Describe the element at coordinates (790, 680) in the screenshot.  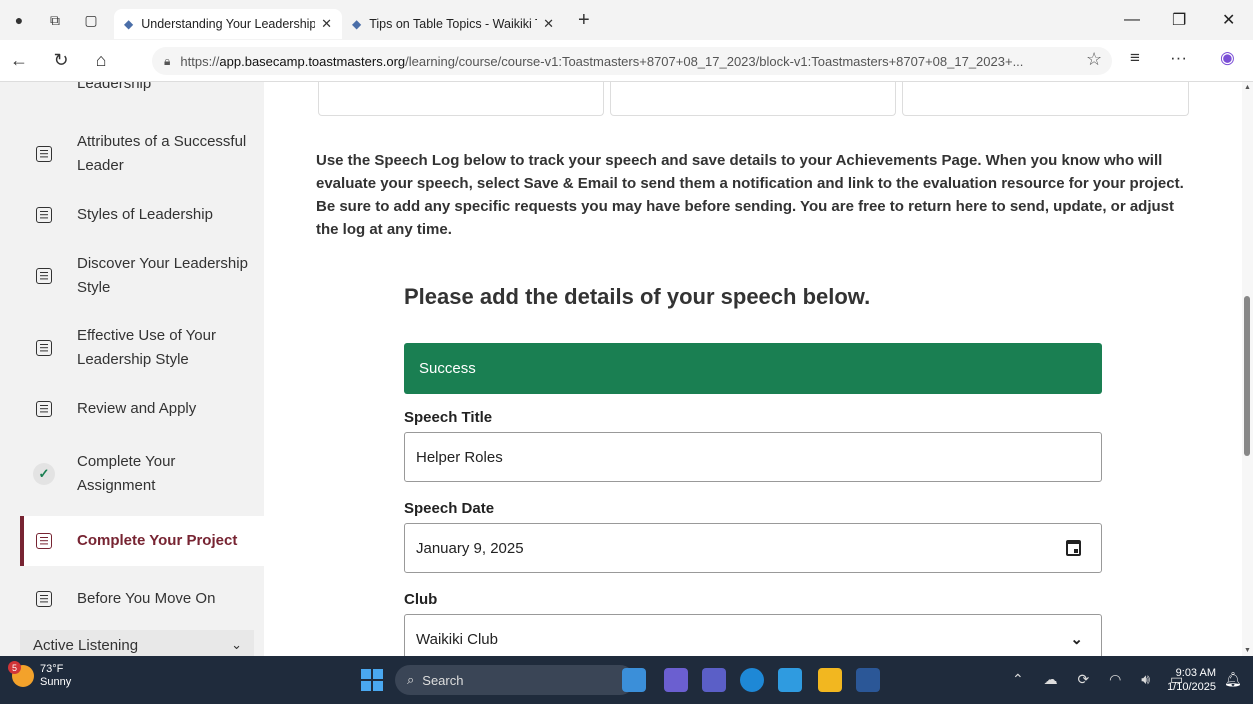
I see `store-icon` at that location.